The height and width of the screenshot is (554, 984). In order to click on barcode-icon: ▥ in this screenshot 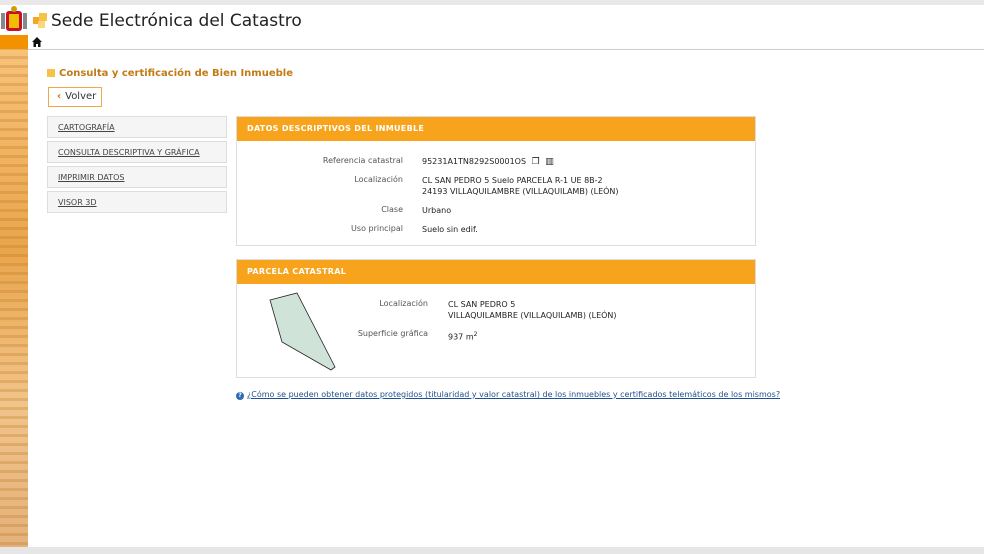, I will do `click(549, 162)`.